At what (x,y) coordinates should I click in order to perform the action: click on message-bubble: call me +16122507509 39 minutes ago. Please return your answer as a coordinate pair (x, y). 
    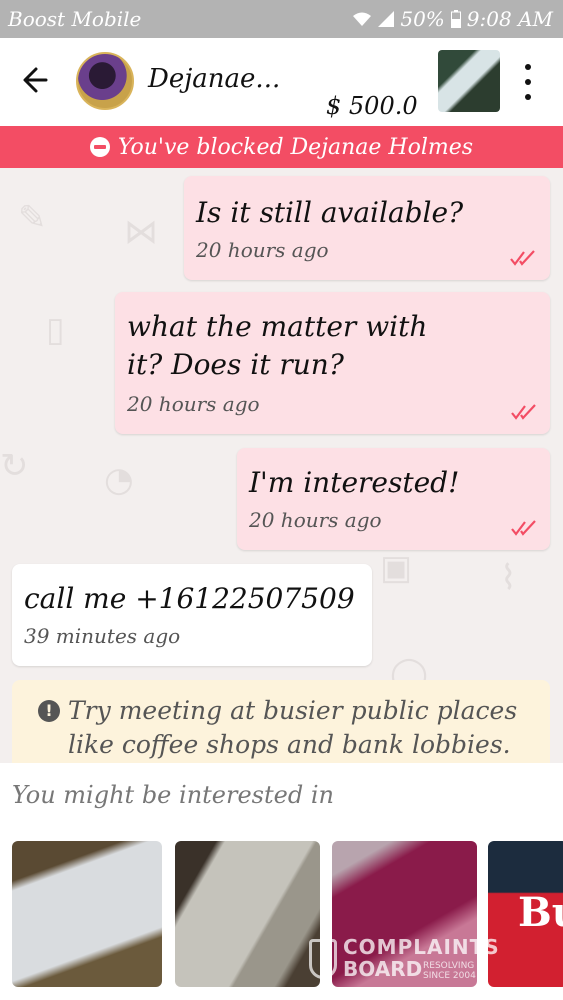
    Looking at the image, I should click on (192, 615).